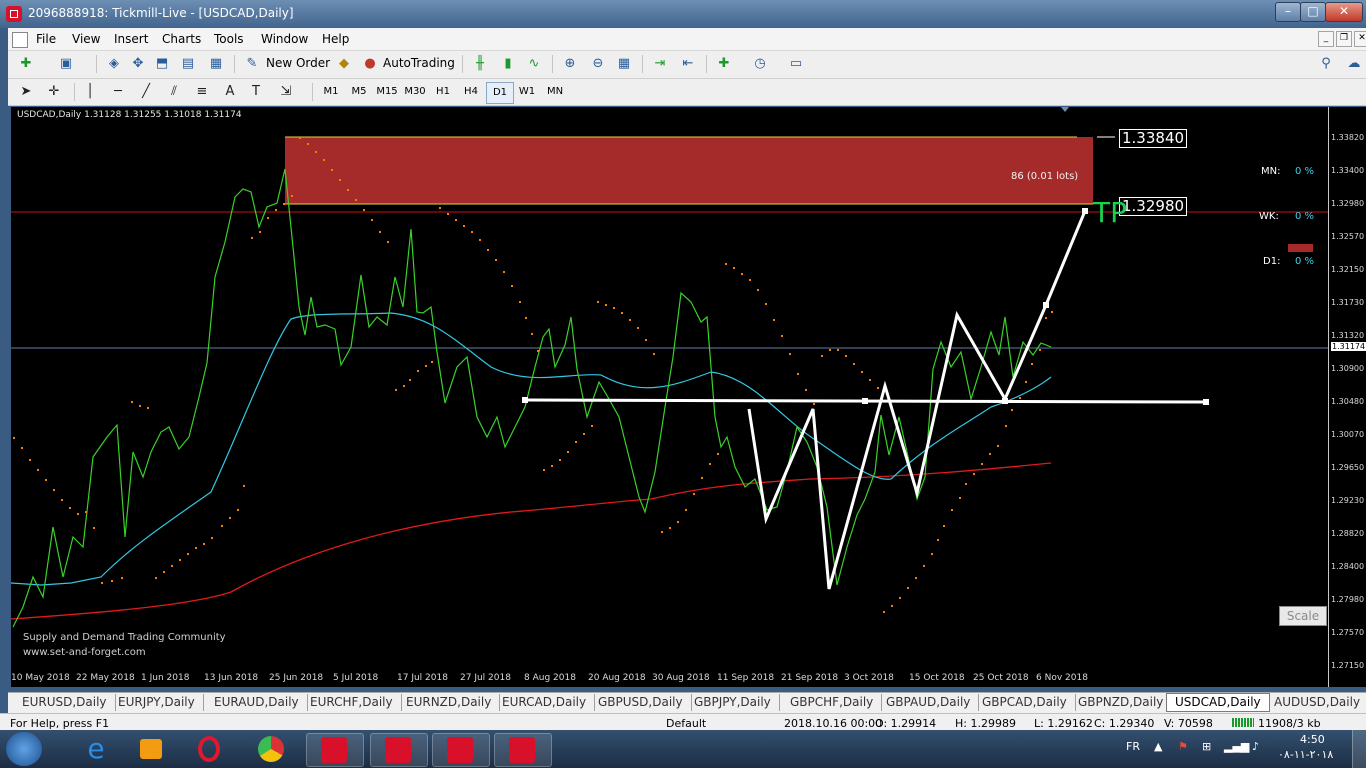  I want to click on tab-eurchf-daily: EURCHF,Daily, so click(352, 702).